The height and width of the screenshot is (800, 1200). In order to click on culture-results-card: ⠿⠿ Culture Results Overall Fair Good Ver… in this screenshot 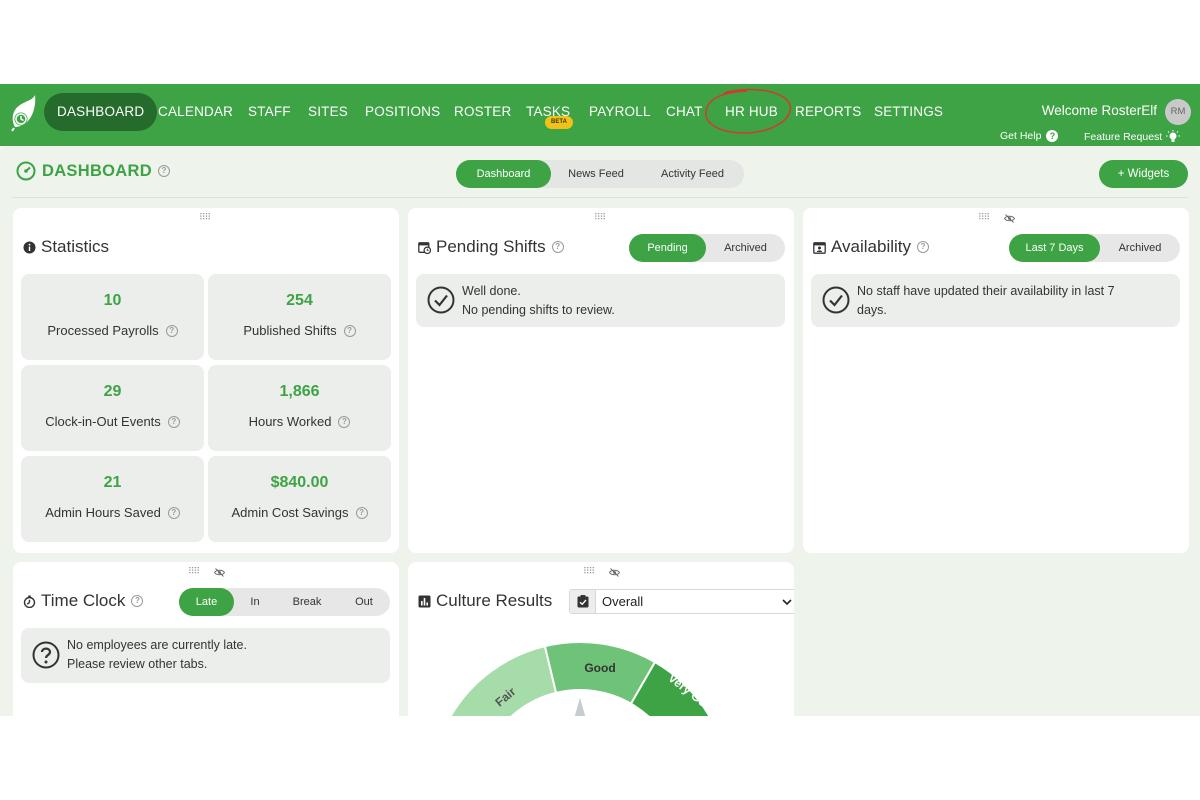, I will do `click(601, 639)`.